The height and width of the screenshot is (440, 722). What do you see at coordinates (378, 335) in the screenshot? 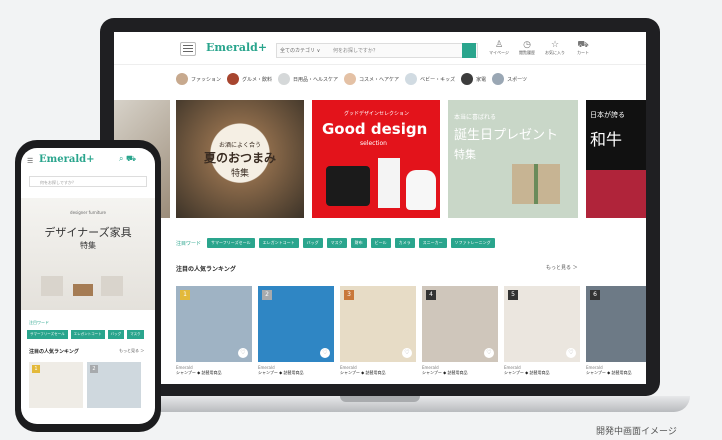
I see `ranking-card: 3 ♡ Emerald シャンプー ◆ 詰替用商品` at bounding box center [378, 335].